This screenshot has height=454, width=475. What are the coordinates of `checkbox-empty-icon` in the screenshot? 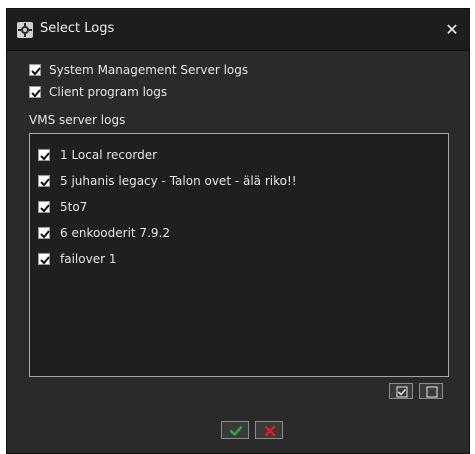 It's located at (432, 392).